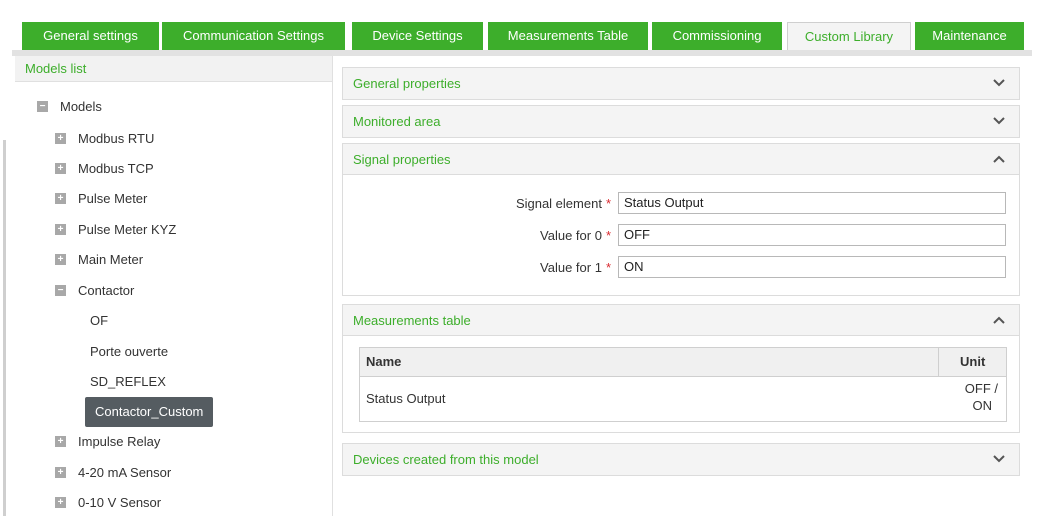 The width and height of the screenshot is (1038, 516). I want to click on table-header-row: Name Unit, so click(683, 362).